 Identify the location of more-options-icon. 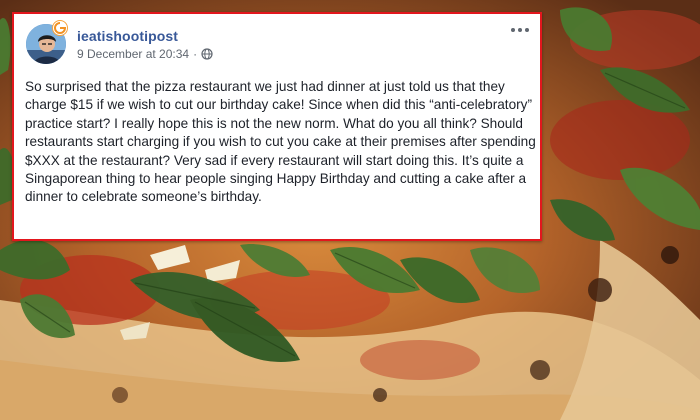
(520, 30).